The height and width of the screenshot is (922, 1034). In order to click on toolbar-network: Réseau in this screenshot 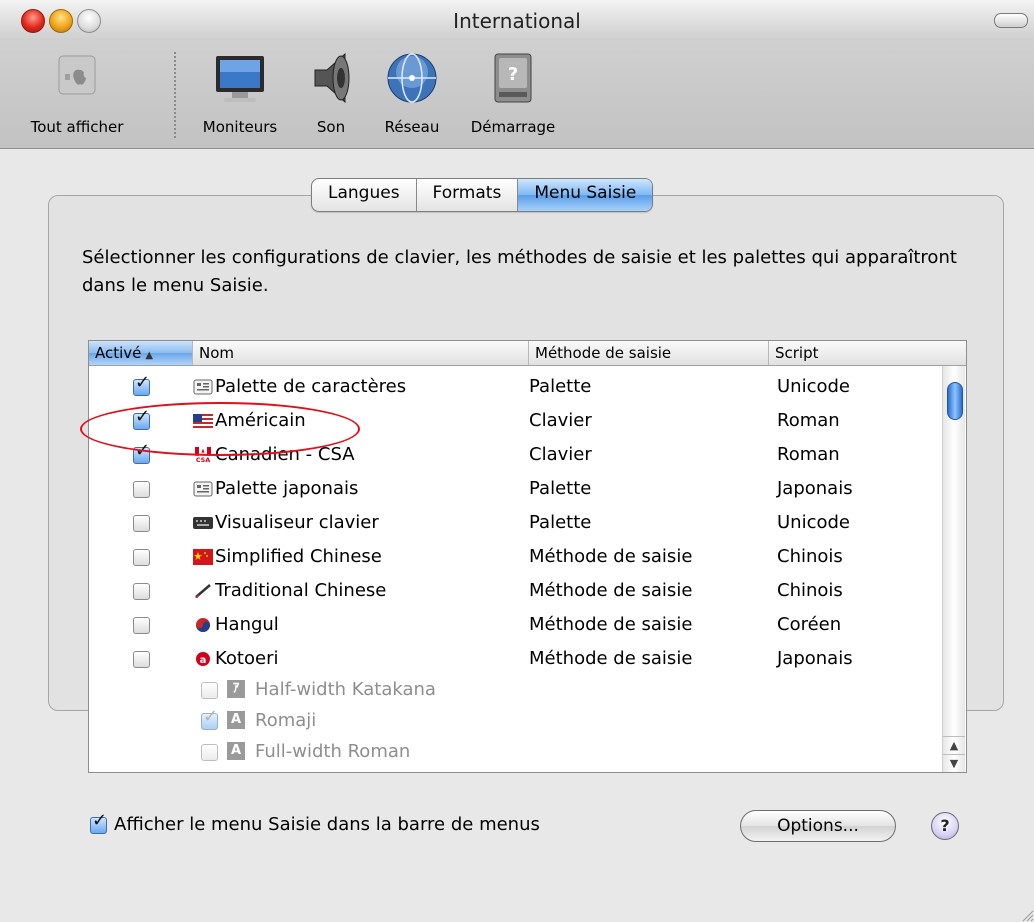, I will do `click(412, 92)`.